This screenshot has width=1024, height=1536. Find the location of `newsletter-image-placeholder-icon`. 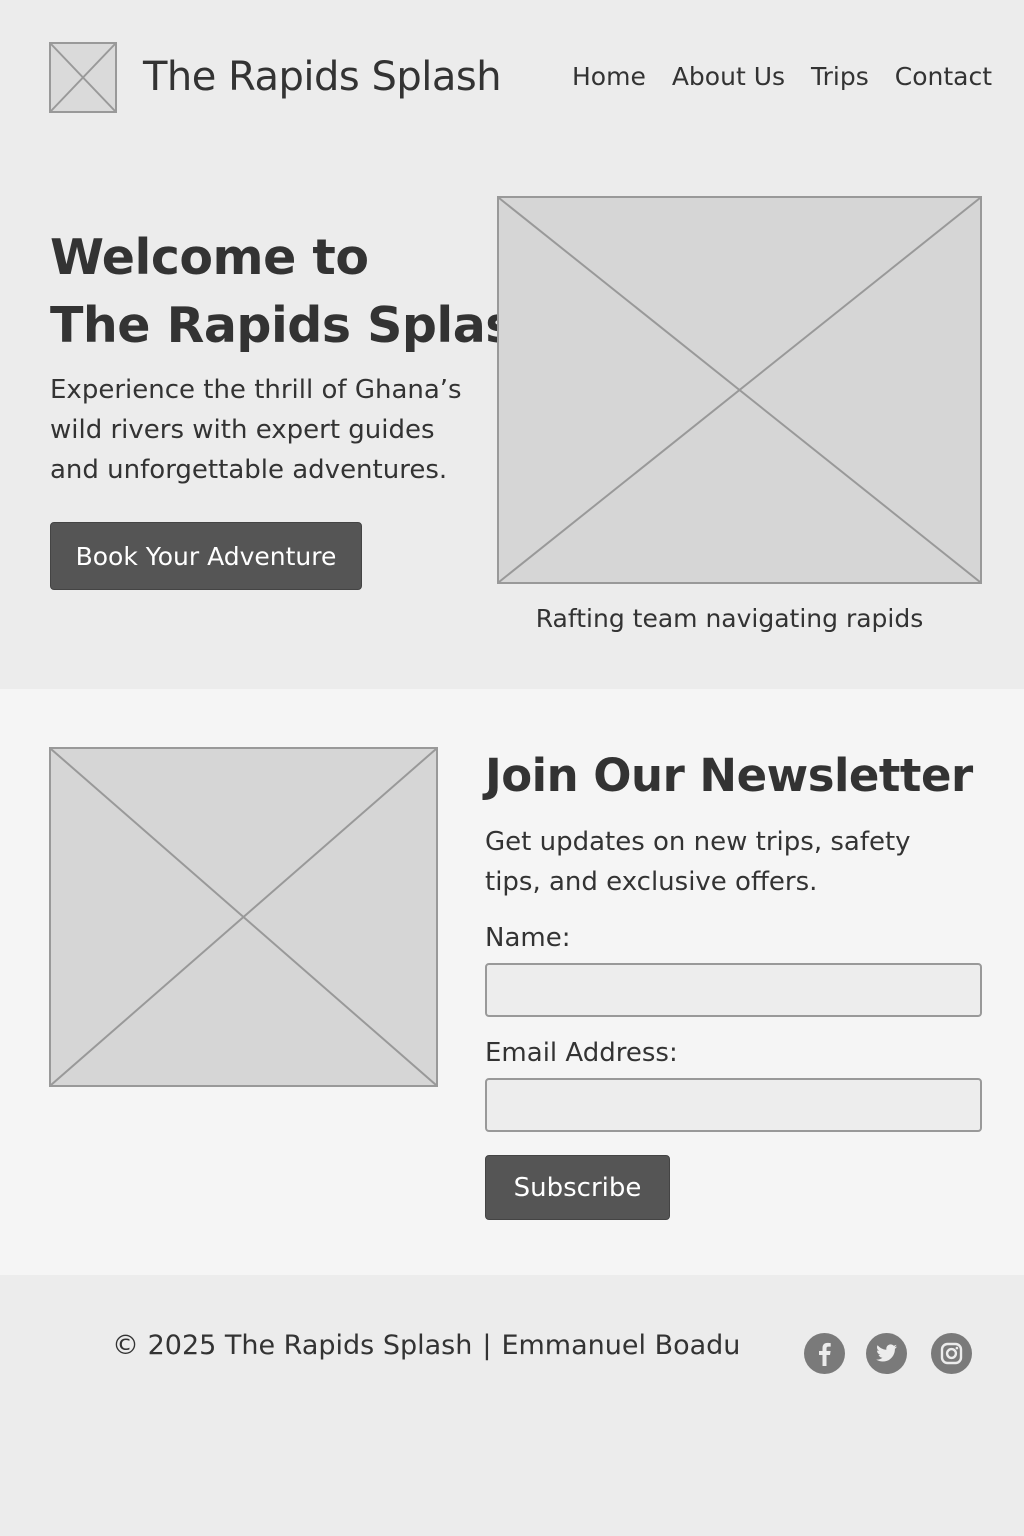

newsletter-image-placeholder-icon is located at coordinates (243, 917).